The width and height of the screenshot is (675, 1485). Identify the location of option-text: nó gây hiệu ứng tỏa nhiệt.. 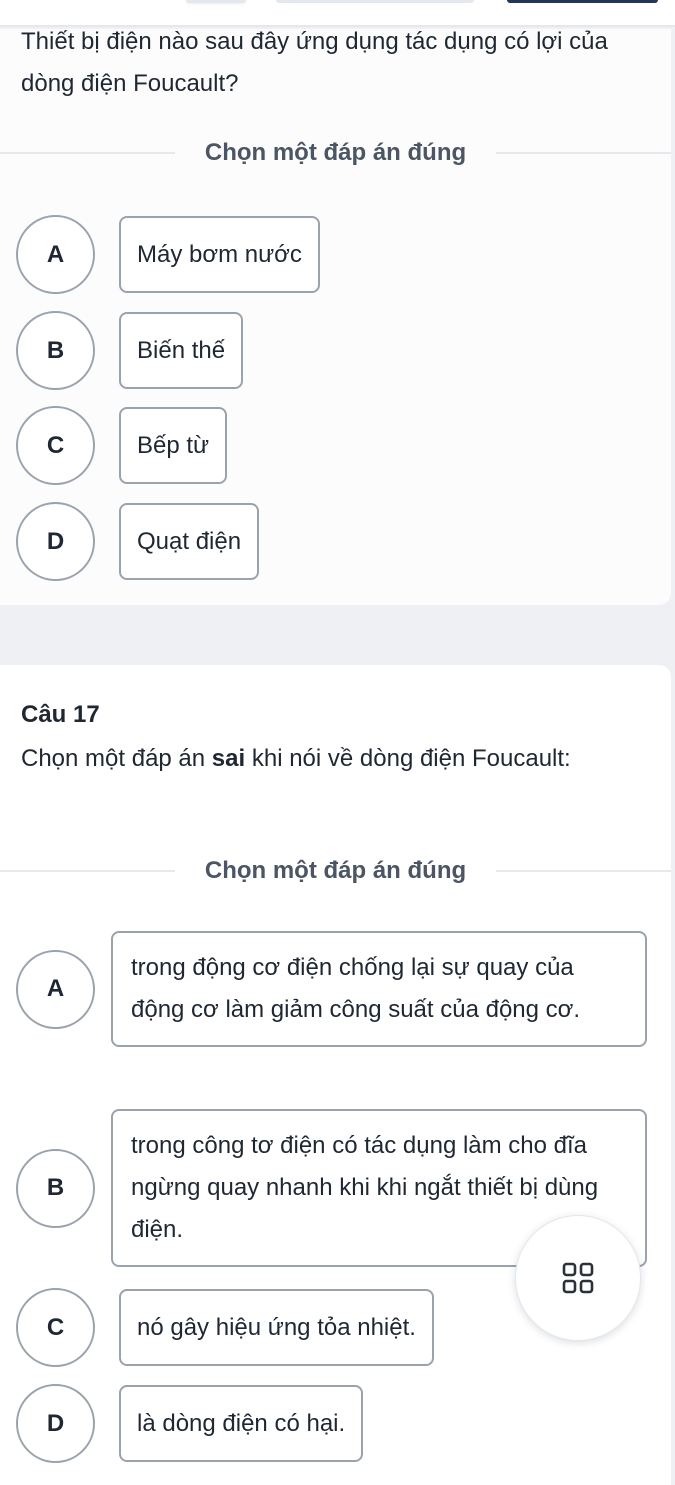
(276, 1327).